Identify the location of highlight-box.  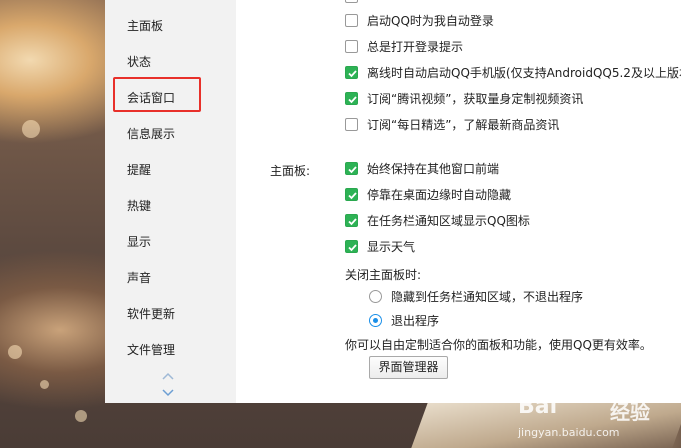
(157, 94).